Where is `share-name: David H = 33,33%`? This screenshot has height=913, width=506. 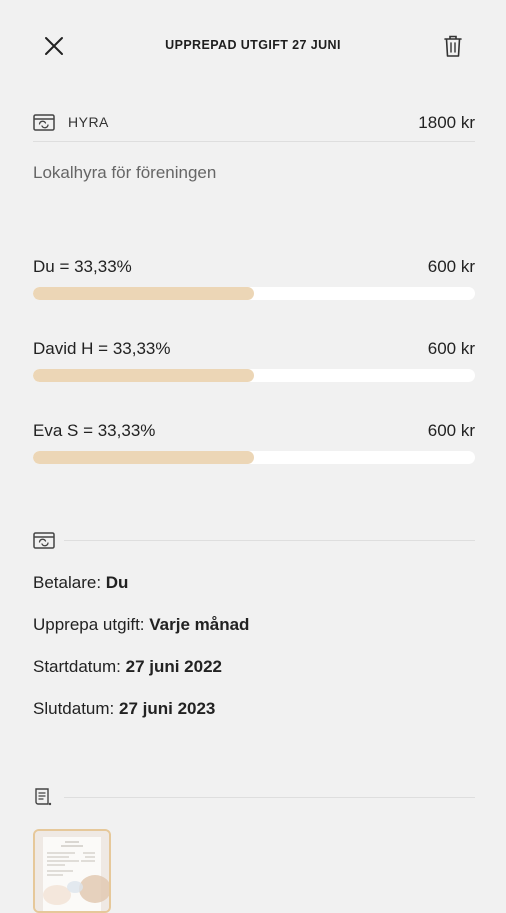
share-name: David H = 33,33% is located at coordinates (102, 348).